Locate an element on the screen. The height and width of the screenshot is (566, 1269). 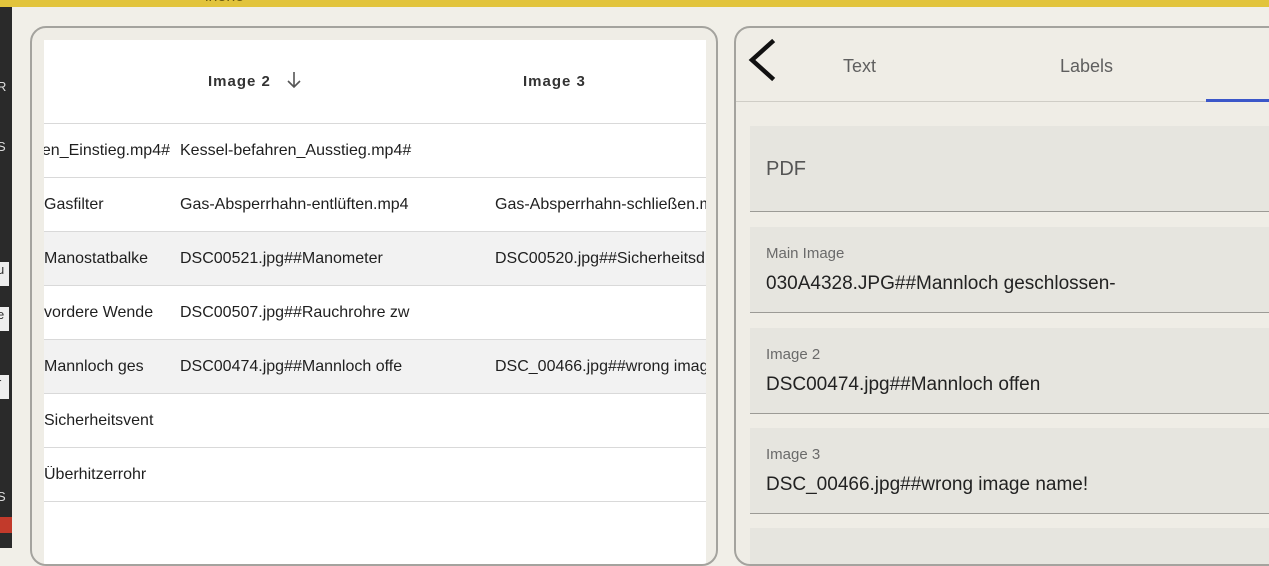
background-text-fragment: u is located at coordinates (4, 274).